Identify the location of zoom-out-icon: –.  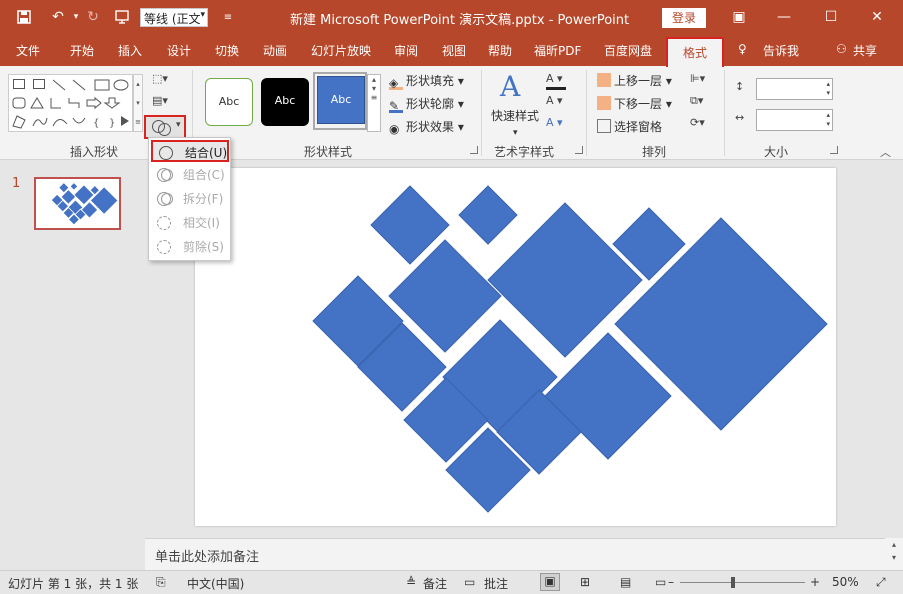
(671, 582).